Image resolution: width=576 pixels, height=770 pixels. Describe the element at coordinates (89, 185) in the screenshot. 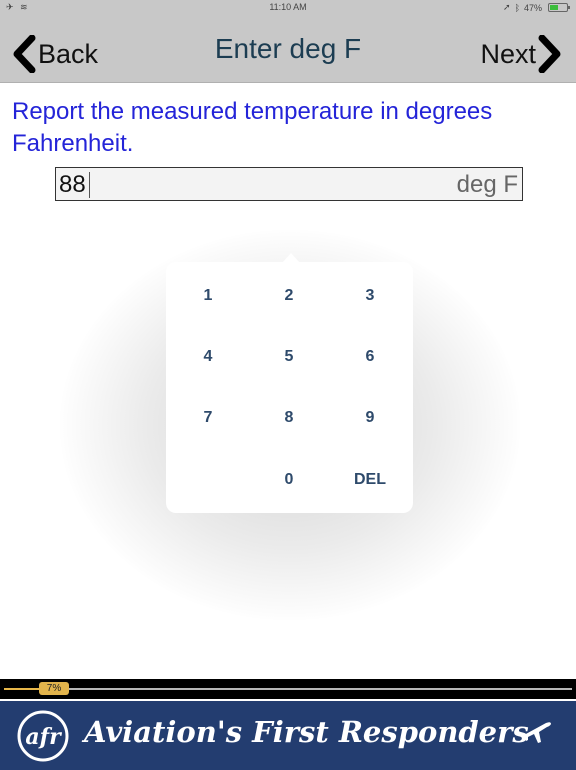

I see `text-cursor` at that location.